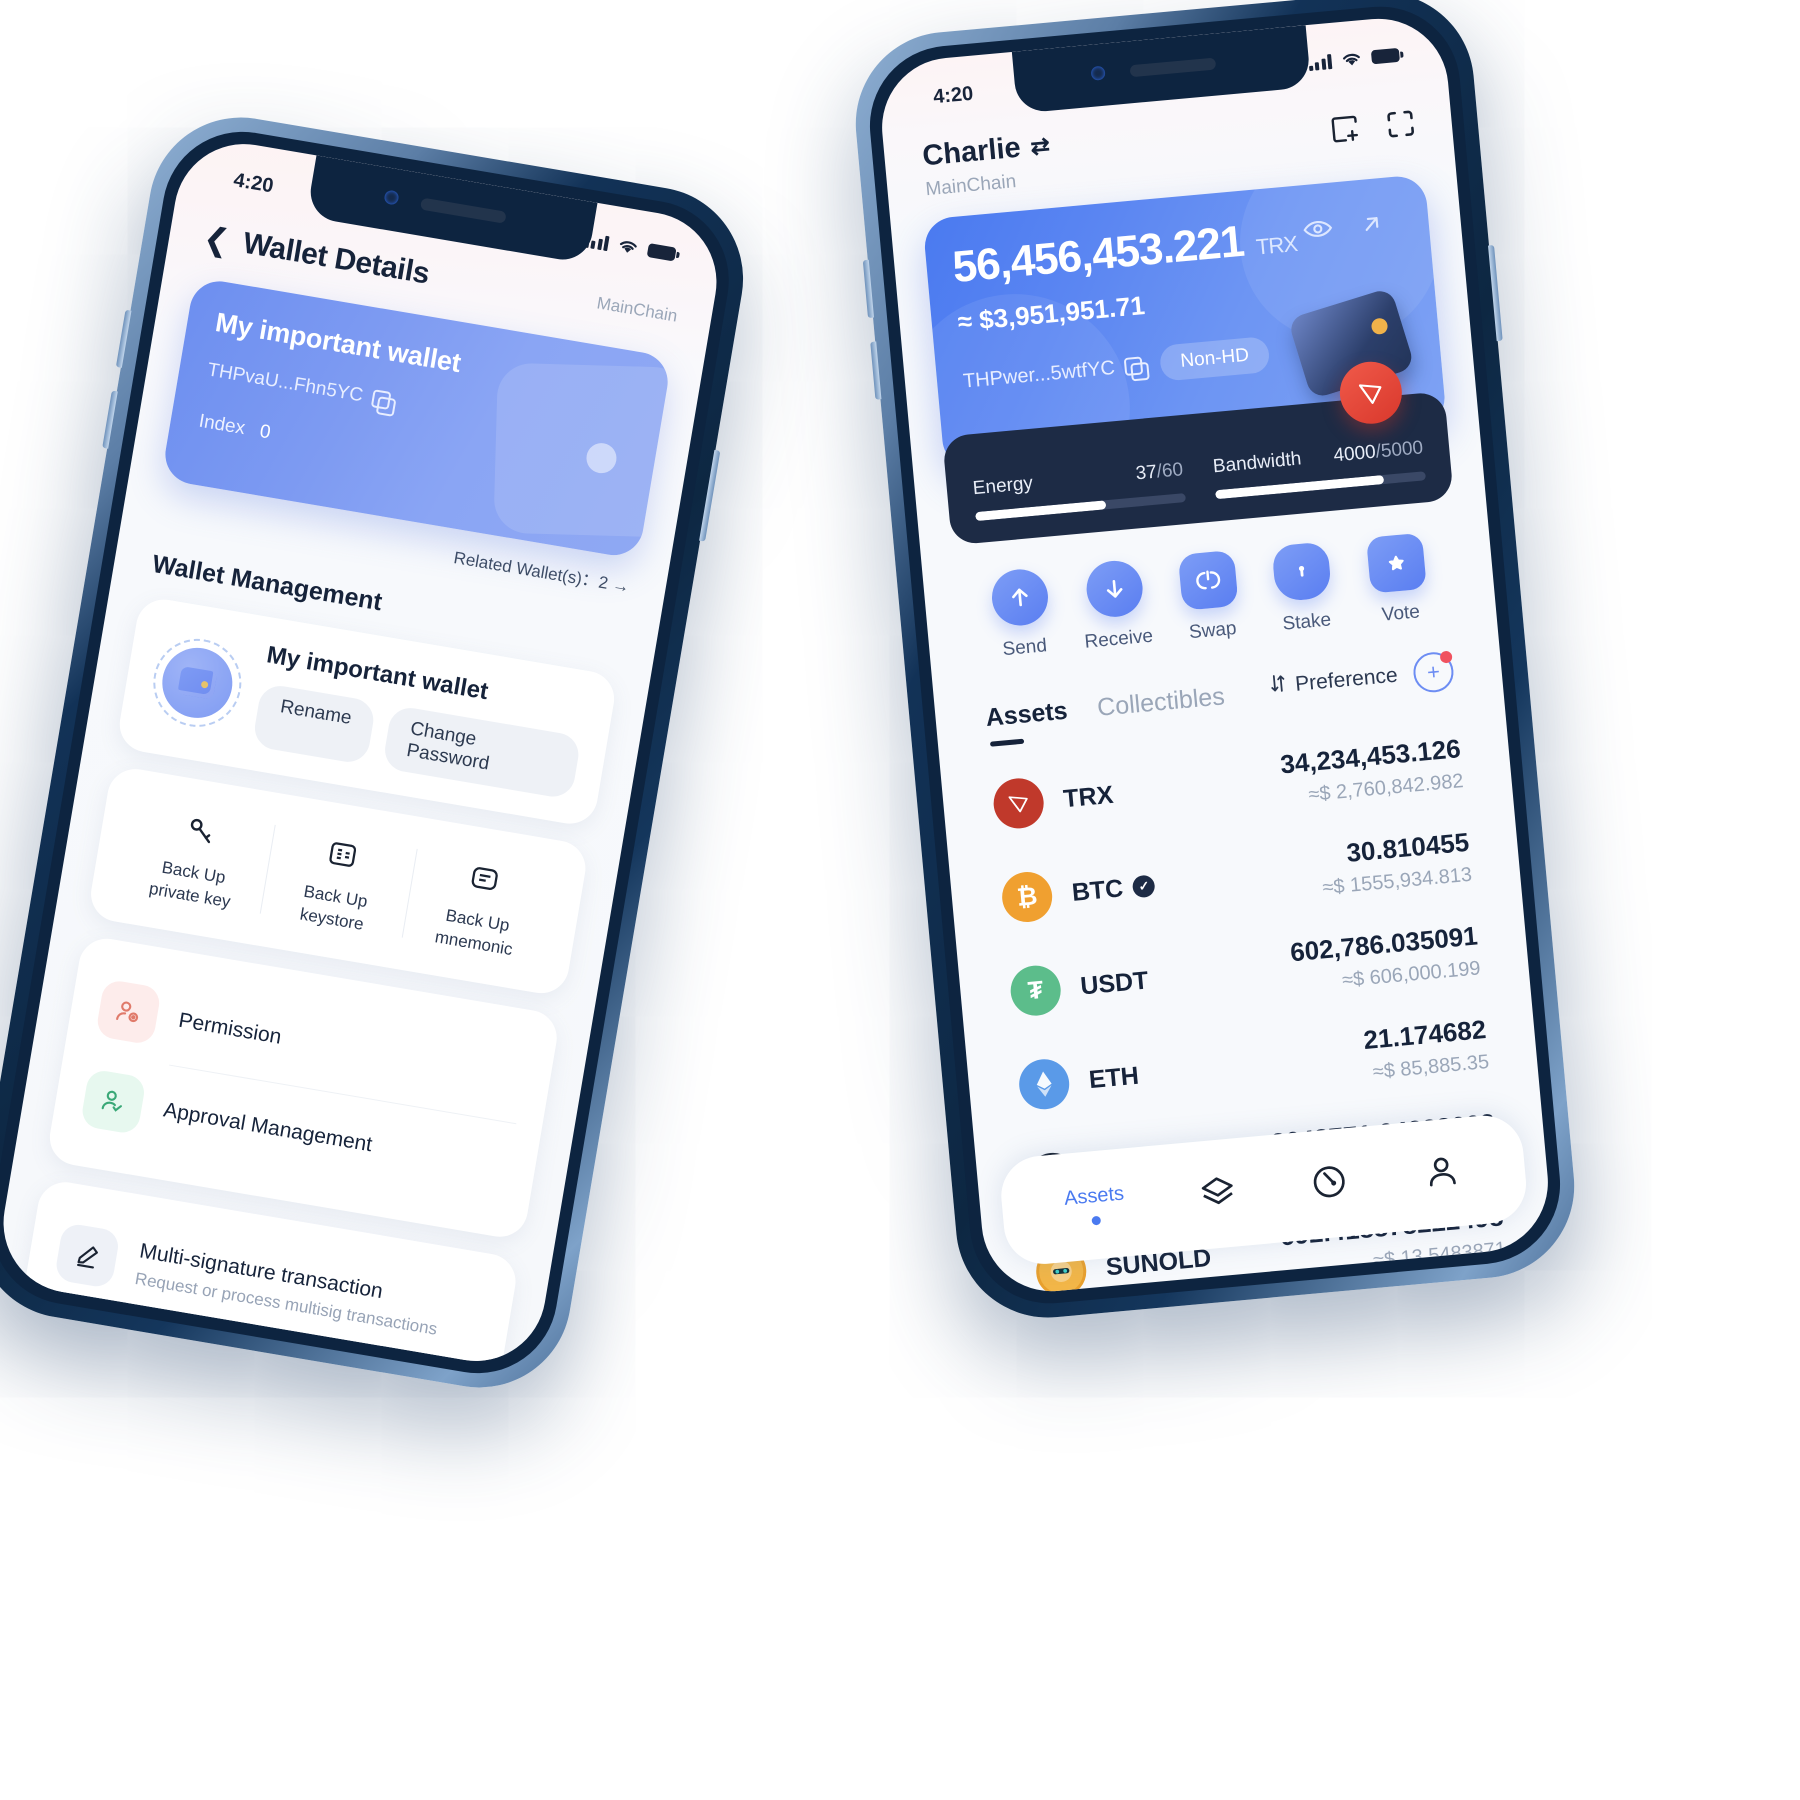 Image resolution: width=1800 pixels, height=1800 pixels. Describe the element at coordinates (1218, 1197) in the screenshot. I see `layers-icon` at that location.